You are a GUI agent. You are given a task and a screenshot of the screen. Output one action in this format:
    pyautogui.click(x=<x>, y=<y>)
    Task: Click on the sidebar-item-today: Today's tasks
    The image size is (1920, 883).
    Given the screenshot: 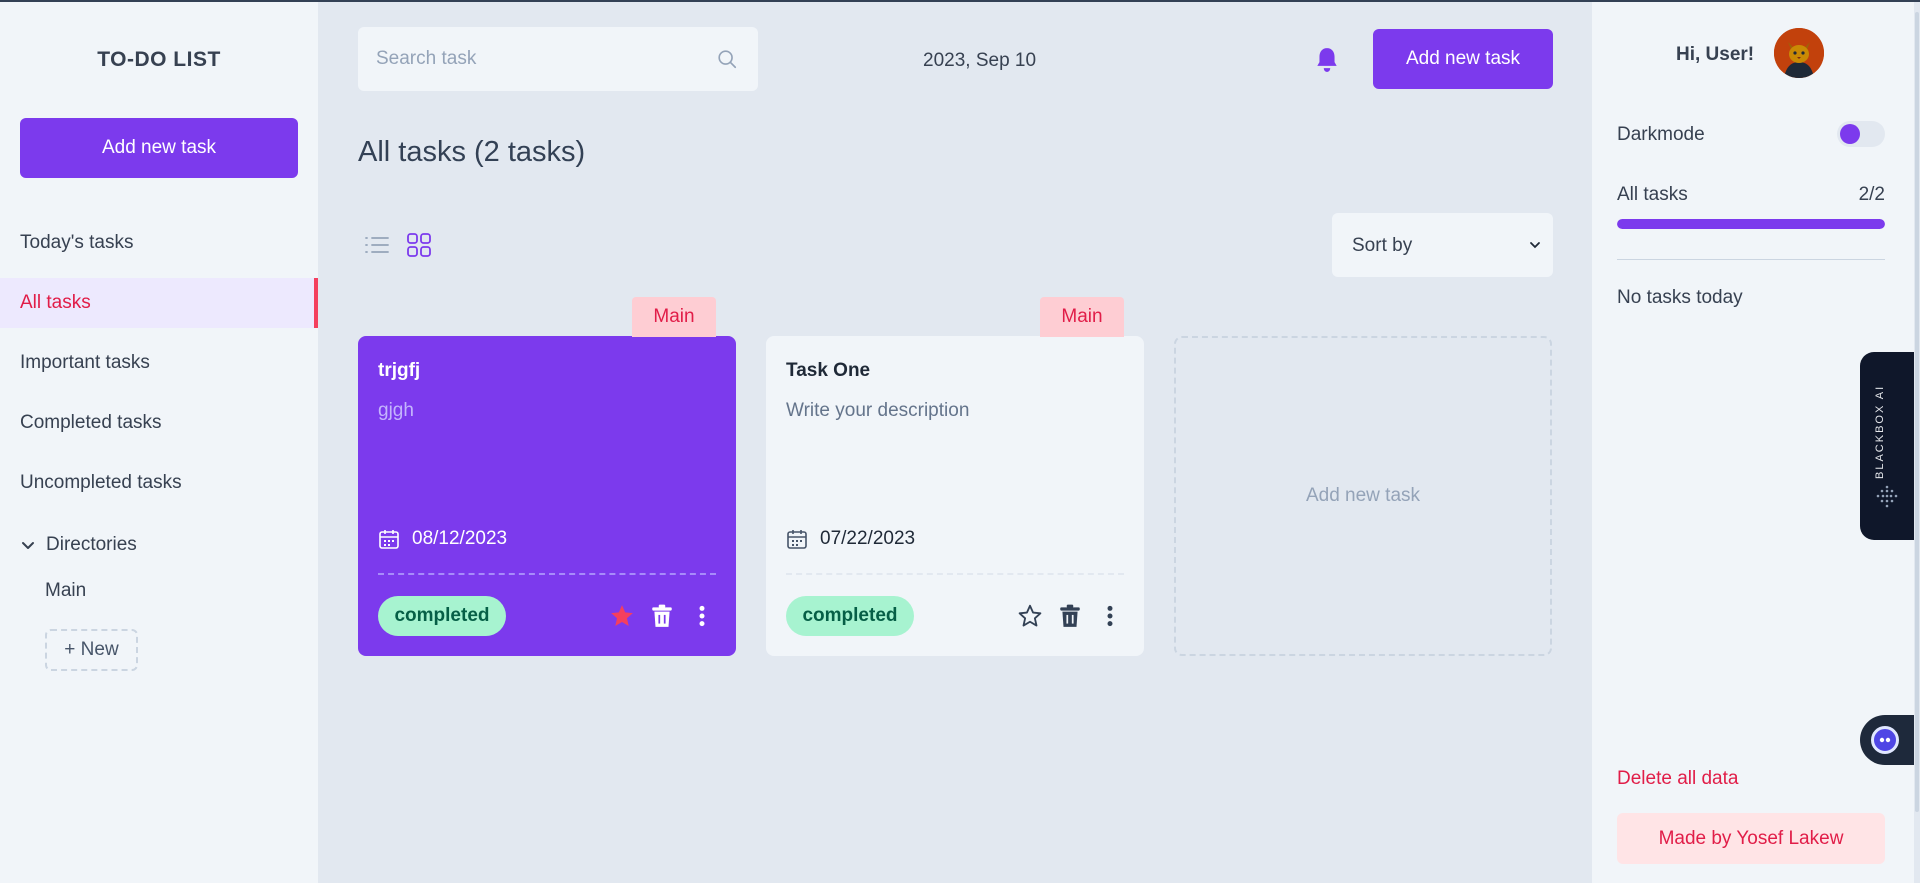 What is the action you would take?
    pyautogui.click(x=159, y=243)
    